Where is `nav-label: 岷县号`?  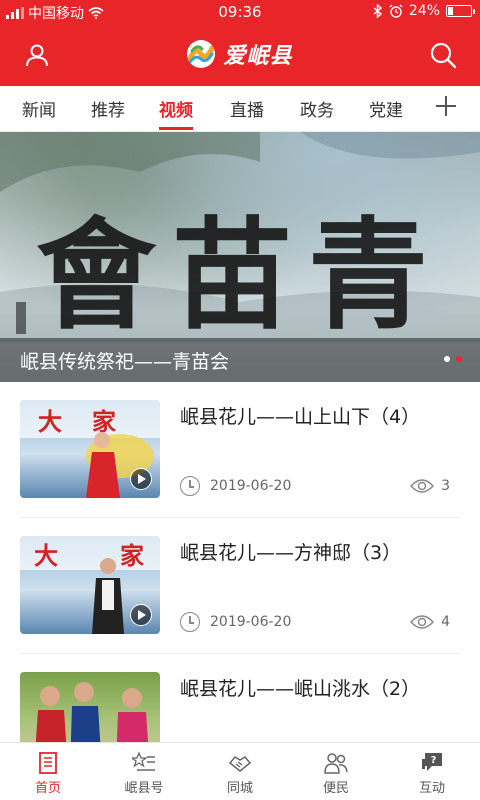
nav-label: 岷县号 is located at coordinates (144, 788).